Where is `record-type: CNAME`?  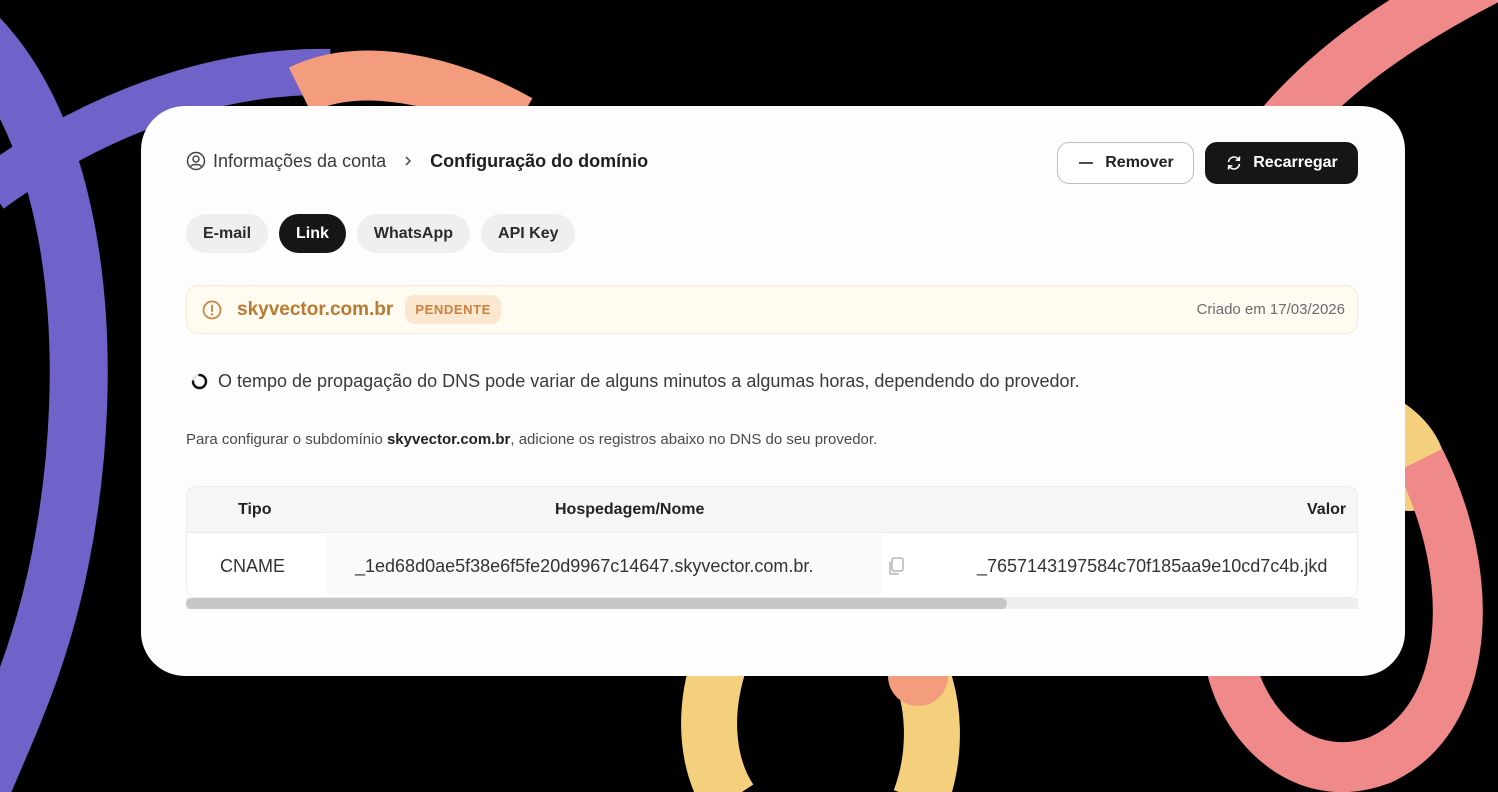 record-type: CNAME is located at coordinates (253, 566).